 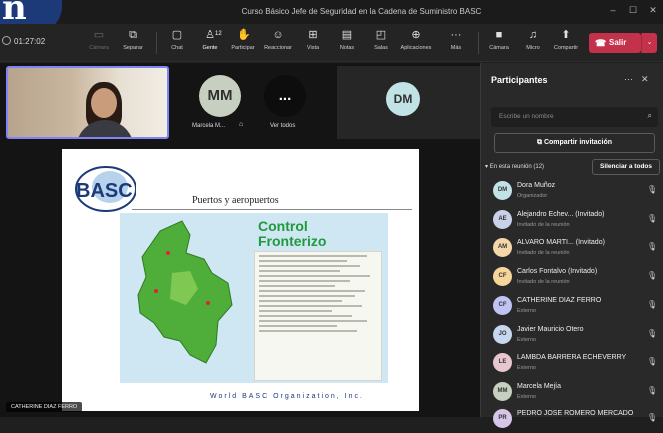 I want to click on apps-button: ⊕ Aplicaciones, so click(x=416, y=44).